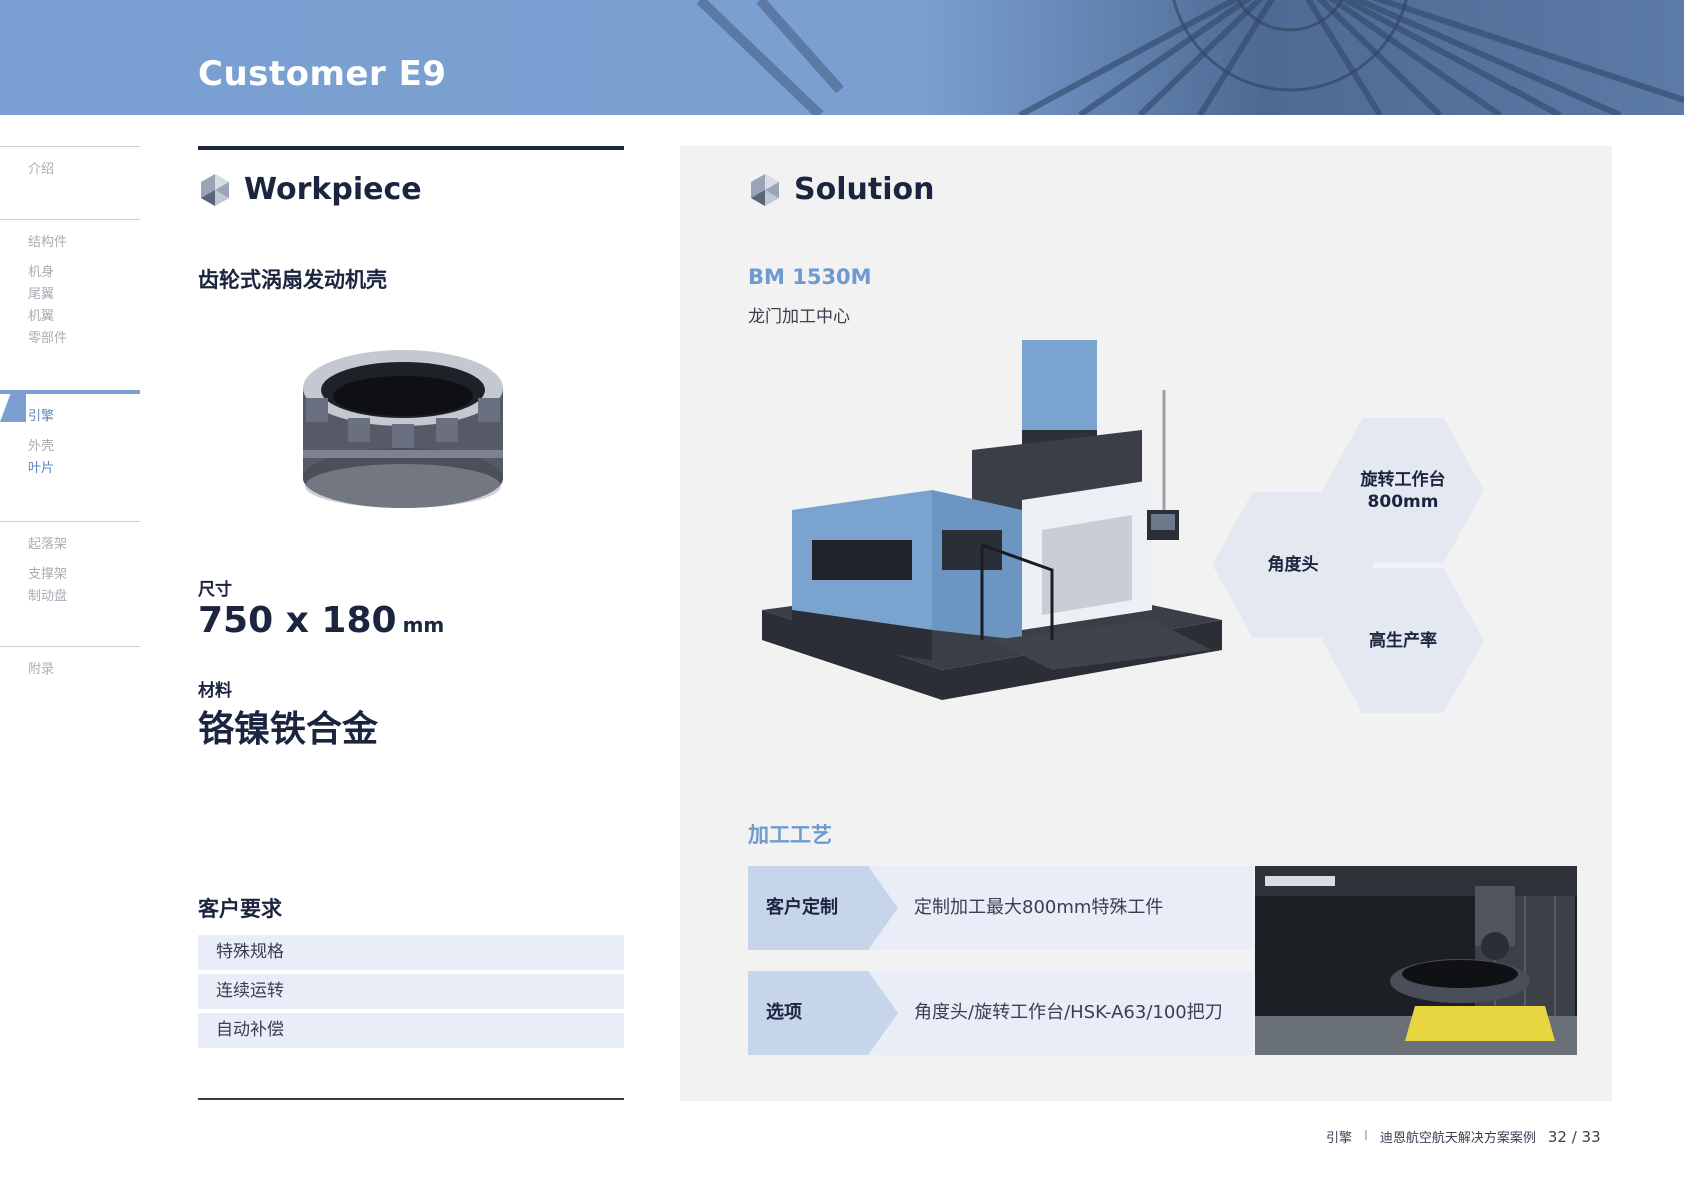 This screenshot has width=1684, height=1191. What do you see at coordinates (823, 1013) in the screenshot?
I see `process-key-bg: 选项` at bounding box center [823, 1013].